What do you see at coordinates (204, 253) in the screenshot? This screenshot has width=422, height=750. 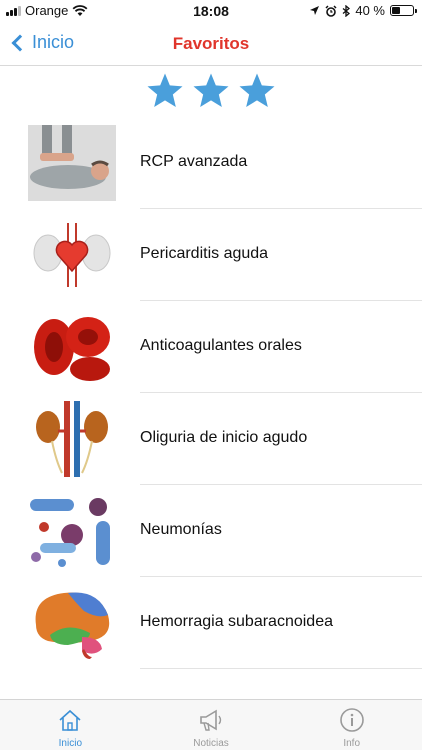 I see `list-item-label: Pericarditis aguda` at bounding box center [204, 253].